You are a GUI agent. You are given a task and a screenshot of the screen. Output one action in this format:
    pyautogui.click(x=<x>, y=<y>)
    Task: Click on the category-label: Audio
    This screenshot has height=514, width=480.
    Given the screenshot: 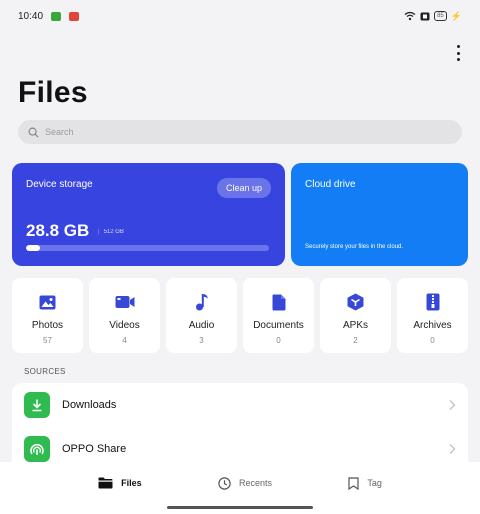 What is the action you would take?
    pyautogui.click(x=201, y=325)
    